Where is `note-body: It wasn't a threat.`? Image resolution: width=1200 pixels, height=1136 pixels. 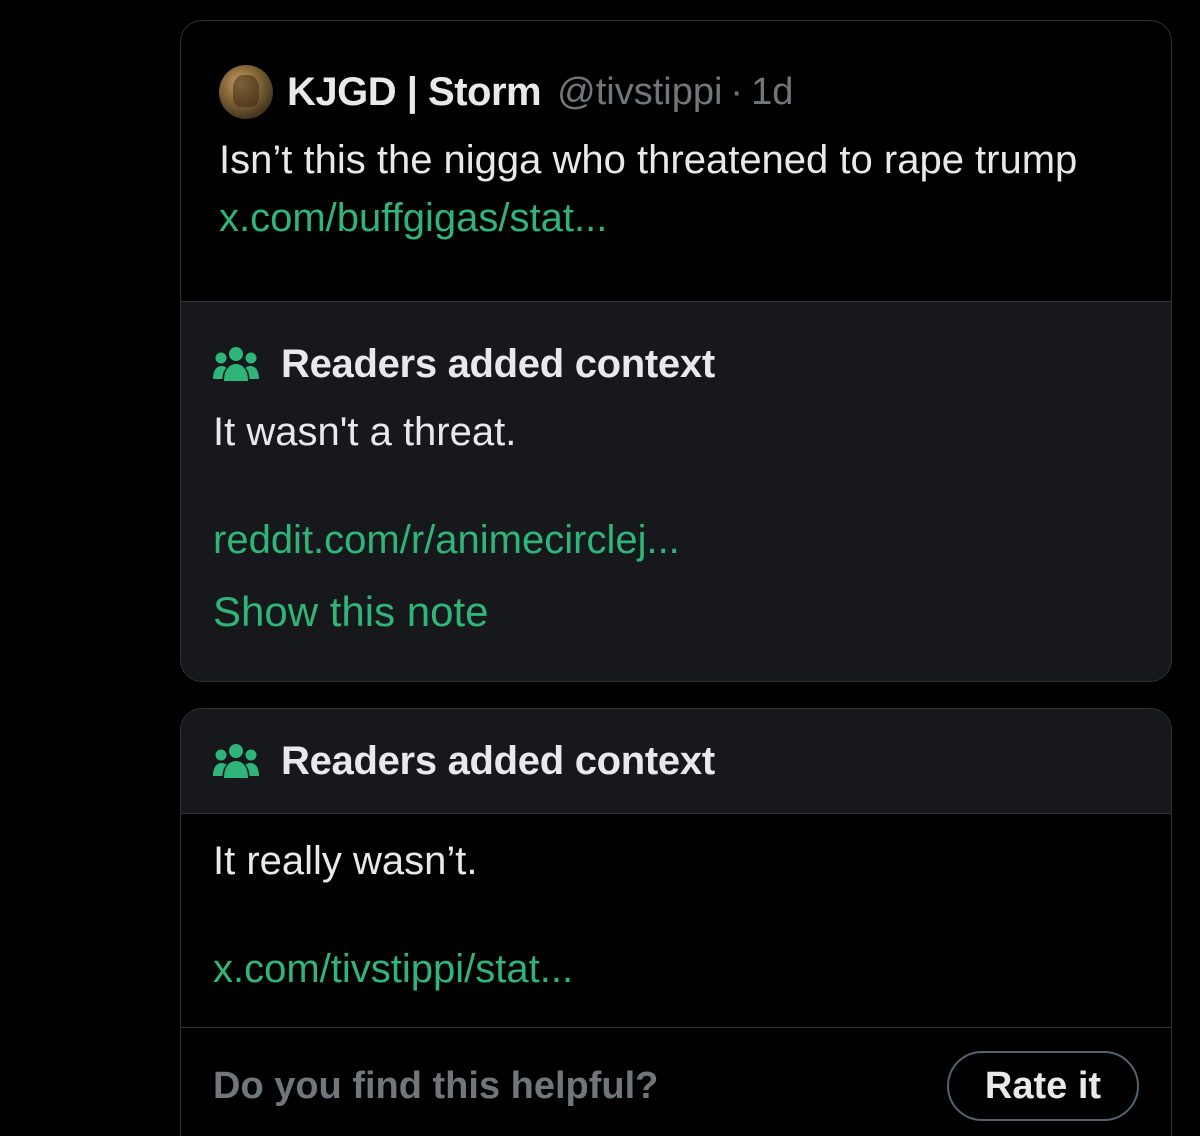 note-body: It wasn't a threat. is located at coordinates (365, 432).